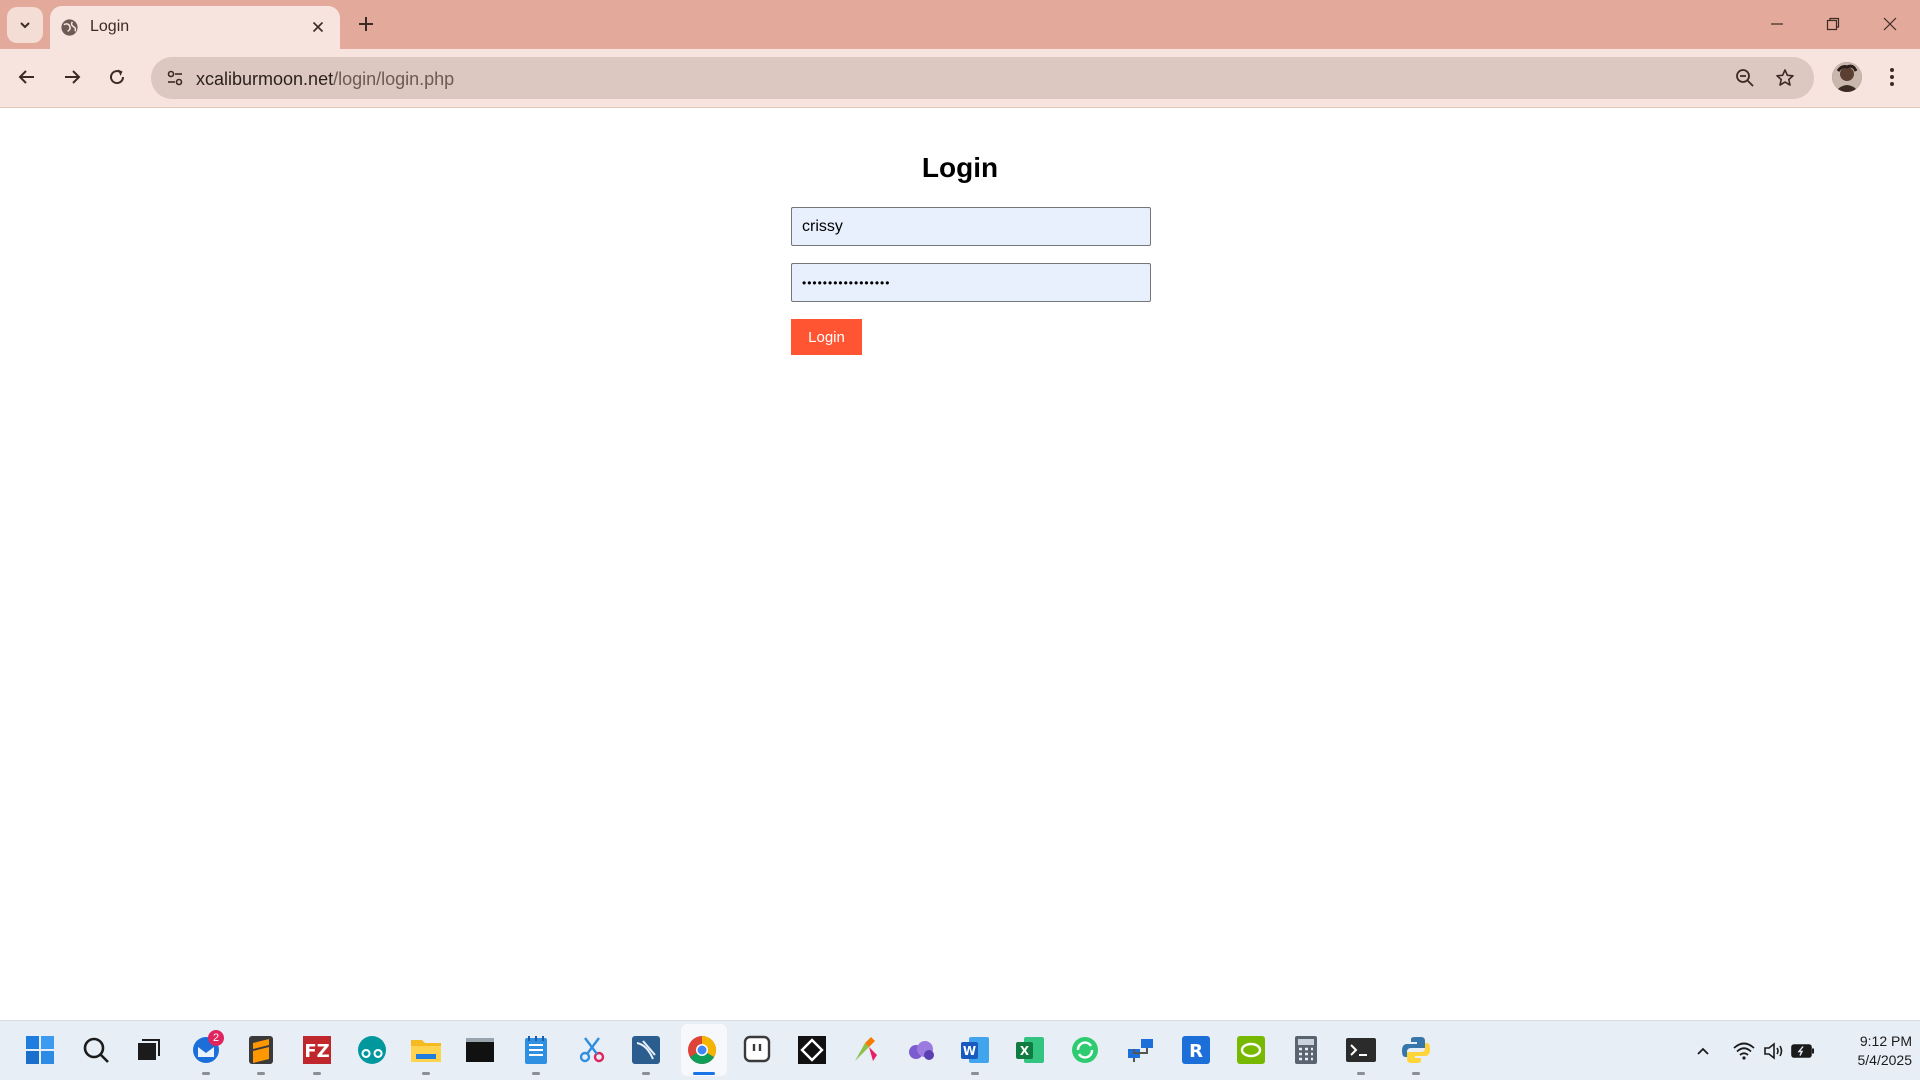  What do you see at coordinates (96, 1050) in the screenshot?
I see `search-button` at bounding box center [96, 1050].